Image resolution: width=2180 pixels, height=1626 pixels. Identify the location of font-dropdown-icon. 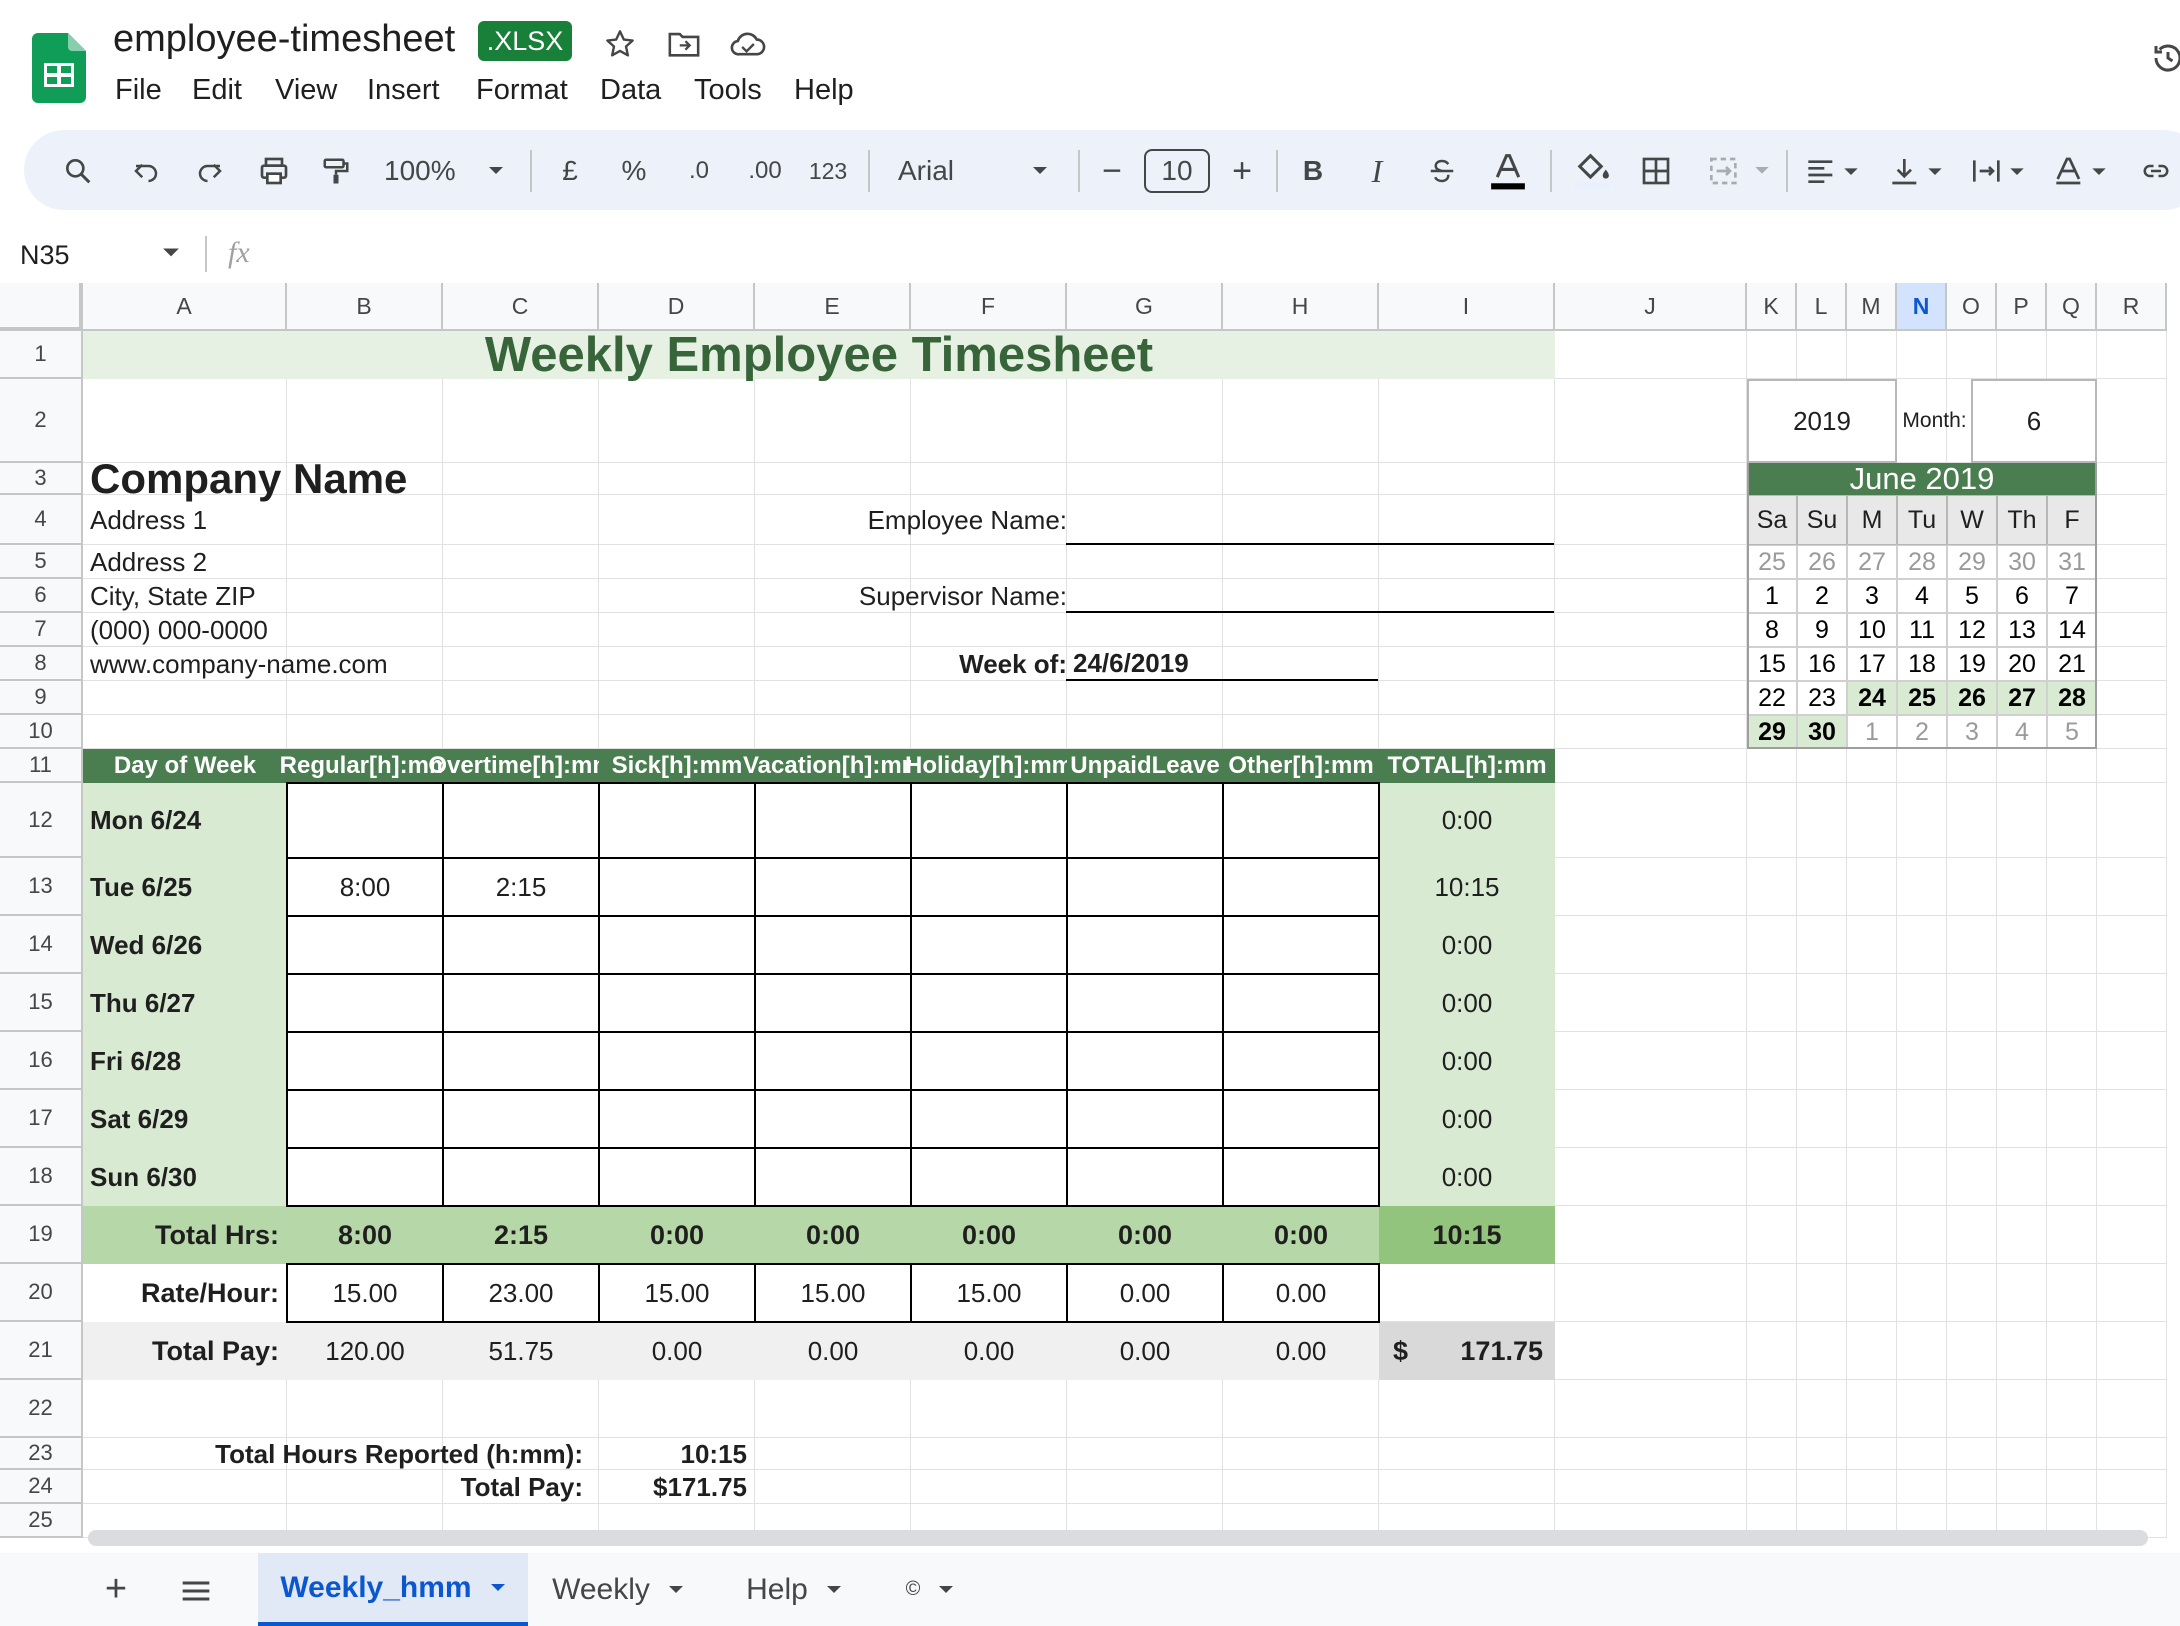
(1040, 171).